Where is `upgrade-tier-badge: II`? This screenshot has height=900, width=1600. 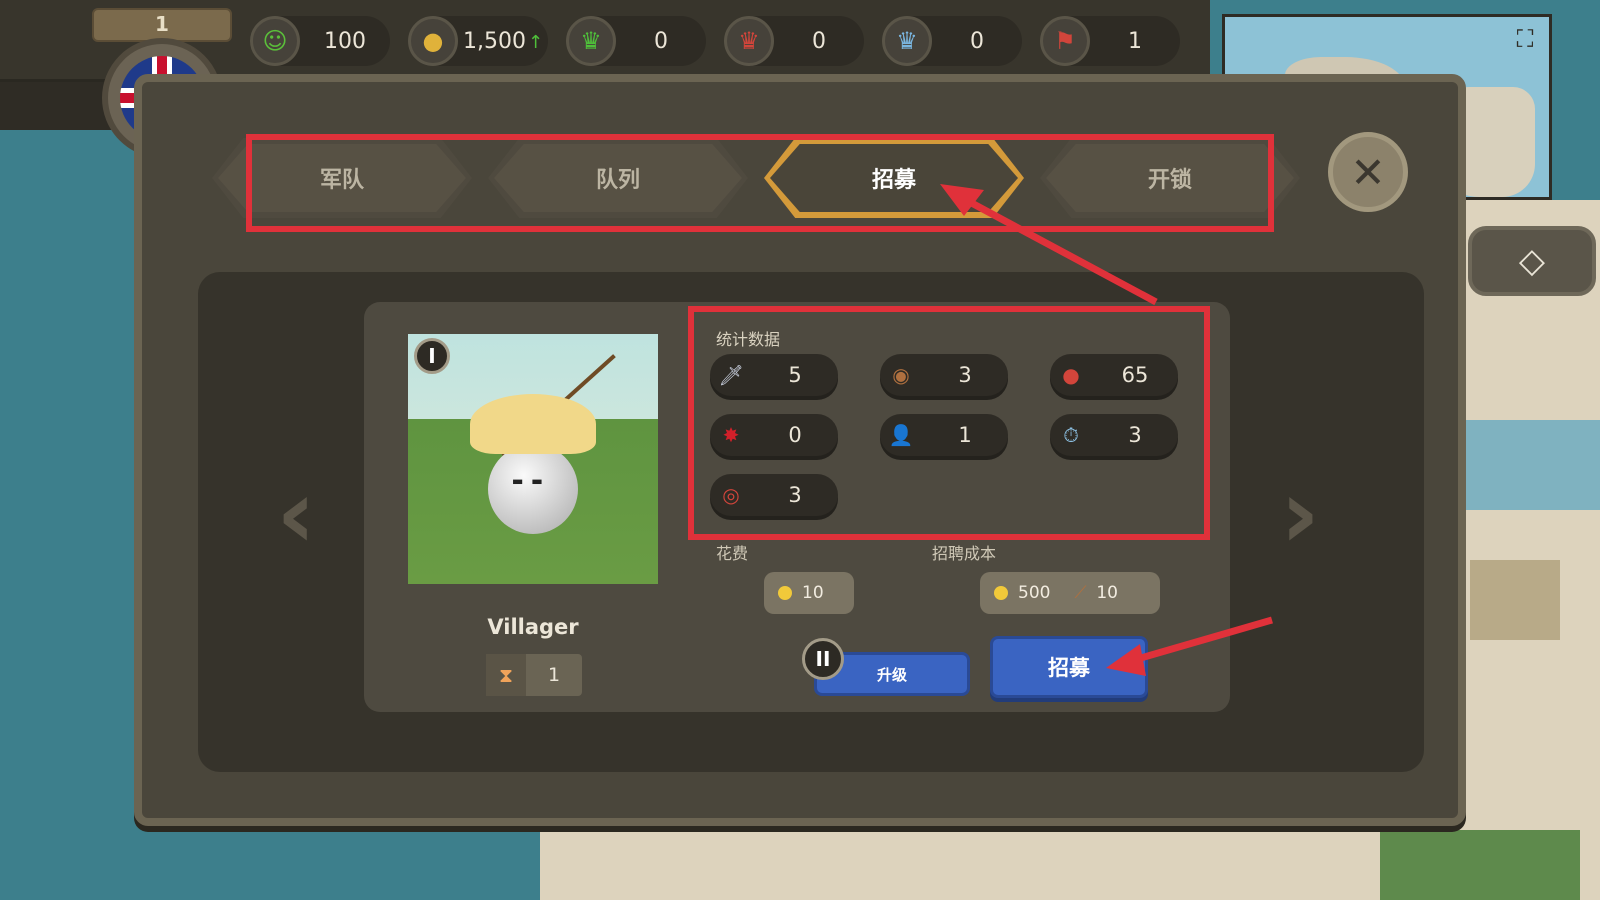
upgrade-tier-badge: II is located at coordinates (823, 659).